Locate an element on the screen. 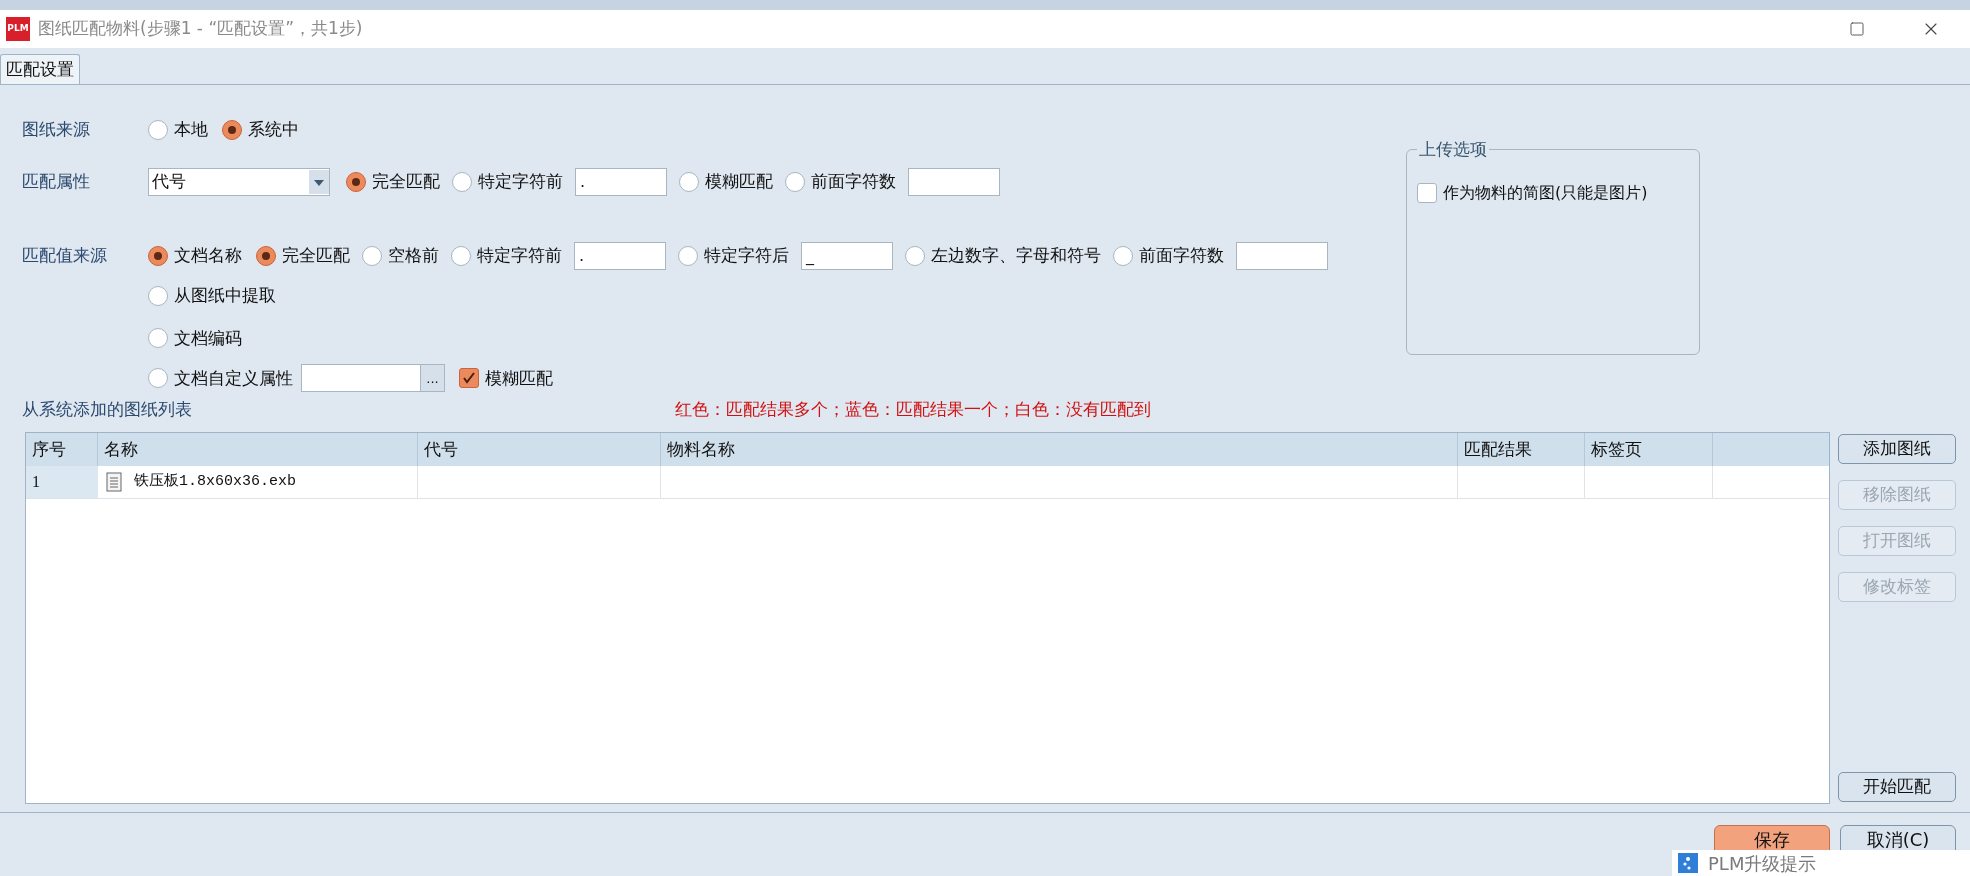  option-label: 特定字符后 is located at coordinates (746, 256).